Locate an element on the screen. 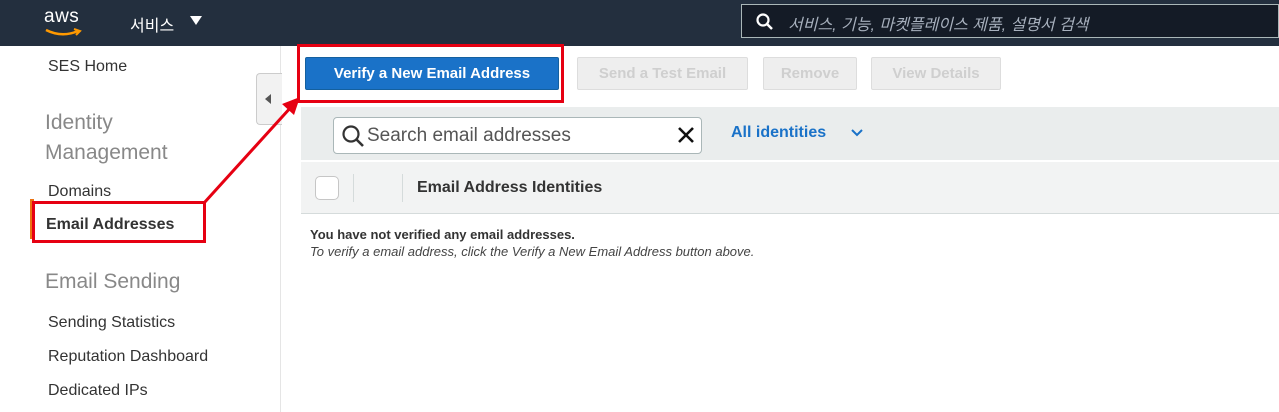 This screenshot has width=1279, height=412. global-search-placeholder: 서비스, 기능, 마켓플레이스 제품, 설명서 검색 is located at coordinates (938, 25).